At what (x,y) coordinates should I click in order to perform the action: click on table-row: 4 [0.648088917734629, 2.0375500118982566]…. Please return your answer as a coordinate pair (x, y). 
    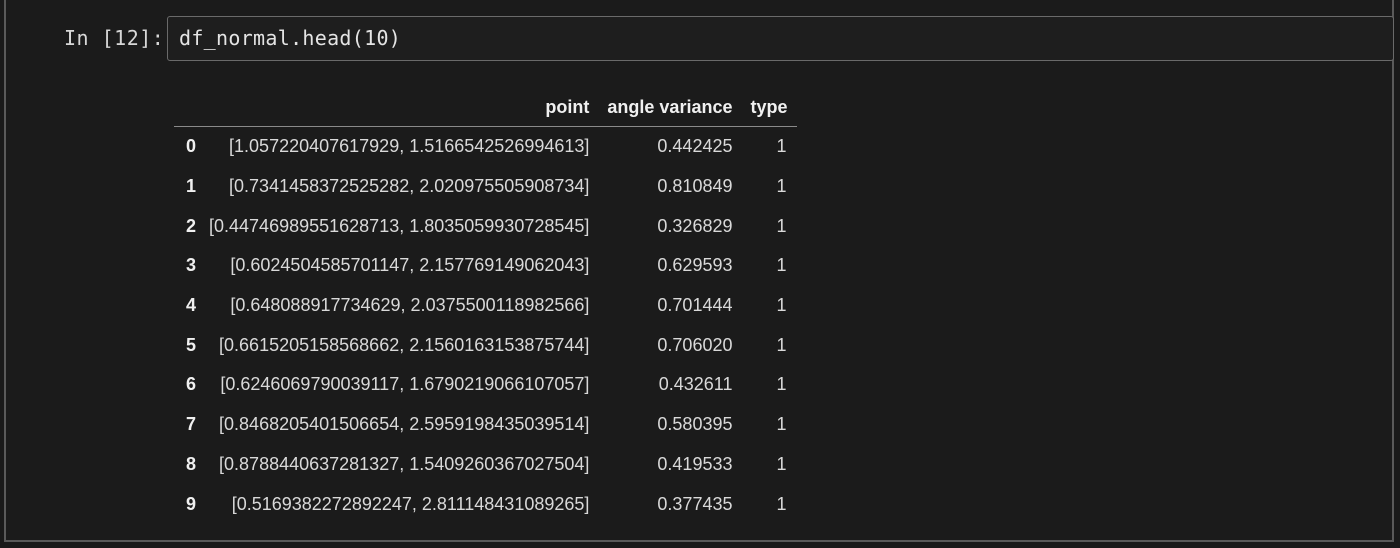
    Looking at the image, I should click on (485, 306).